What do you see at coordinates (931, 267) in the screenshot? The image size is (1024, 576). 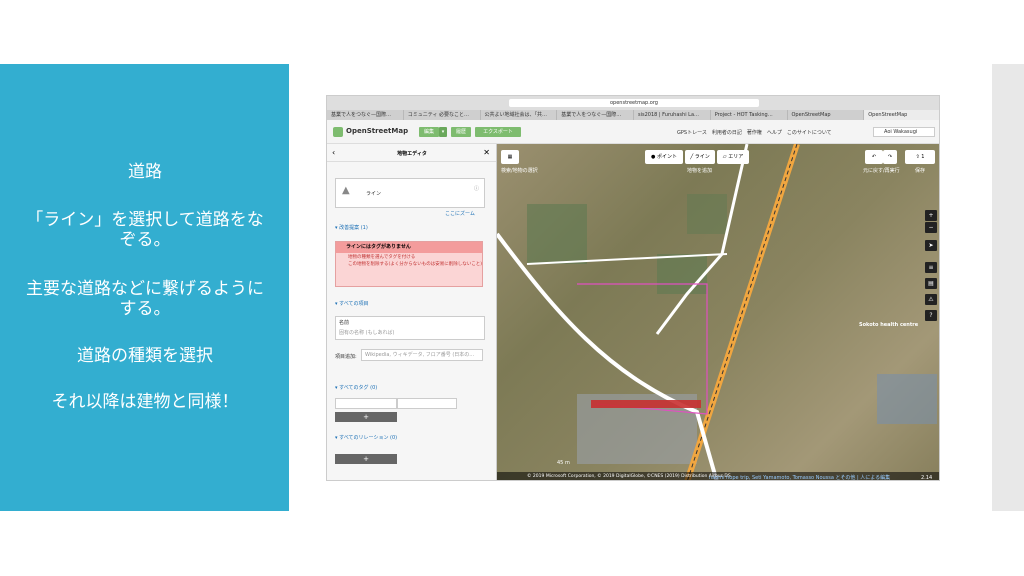 I see `layers-icon: ≡` at bounding box center [931, 267].